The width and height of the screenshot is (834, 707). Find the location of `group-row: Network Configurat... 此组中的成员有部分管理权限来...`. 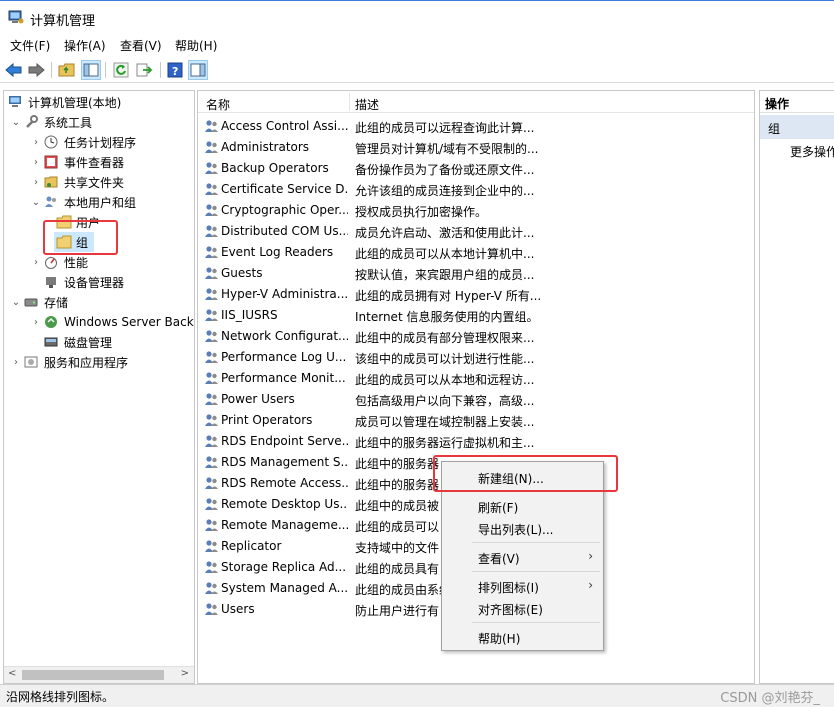

group-row: Network Configurat... 此组中的成员有部分管理权限来... is located at coordinates (476, 336).